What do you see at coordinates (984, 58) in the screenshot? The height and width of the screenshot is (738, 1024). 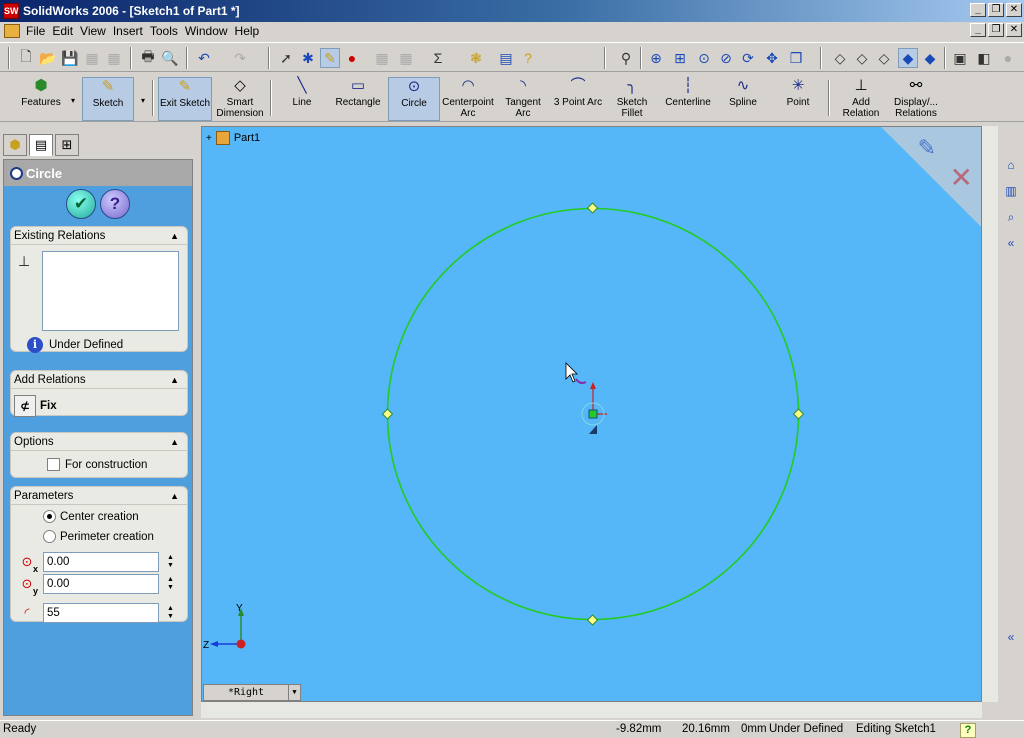 I see `view-settings-icon: ◧` at bounding box center [984, 58].